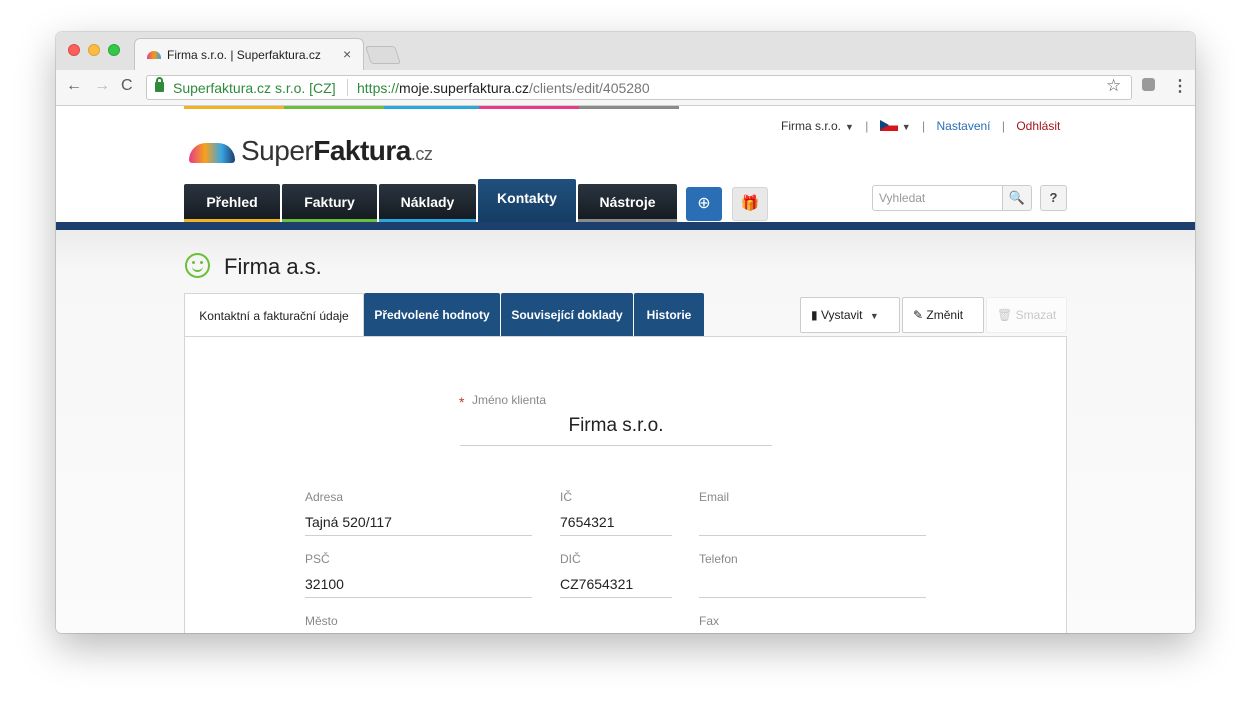 The image size is (1251, 713). Describe the element at coordinates (1148, 84) in the screenshot. I see `extension-icon` at that location.